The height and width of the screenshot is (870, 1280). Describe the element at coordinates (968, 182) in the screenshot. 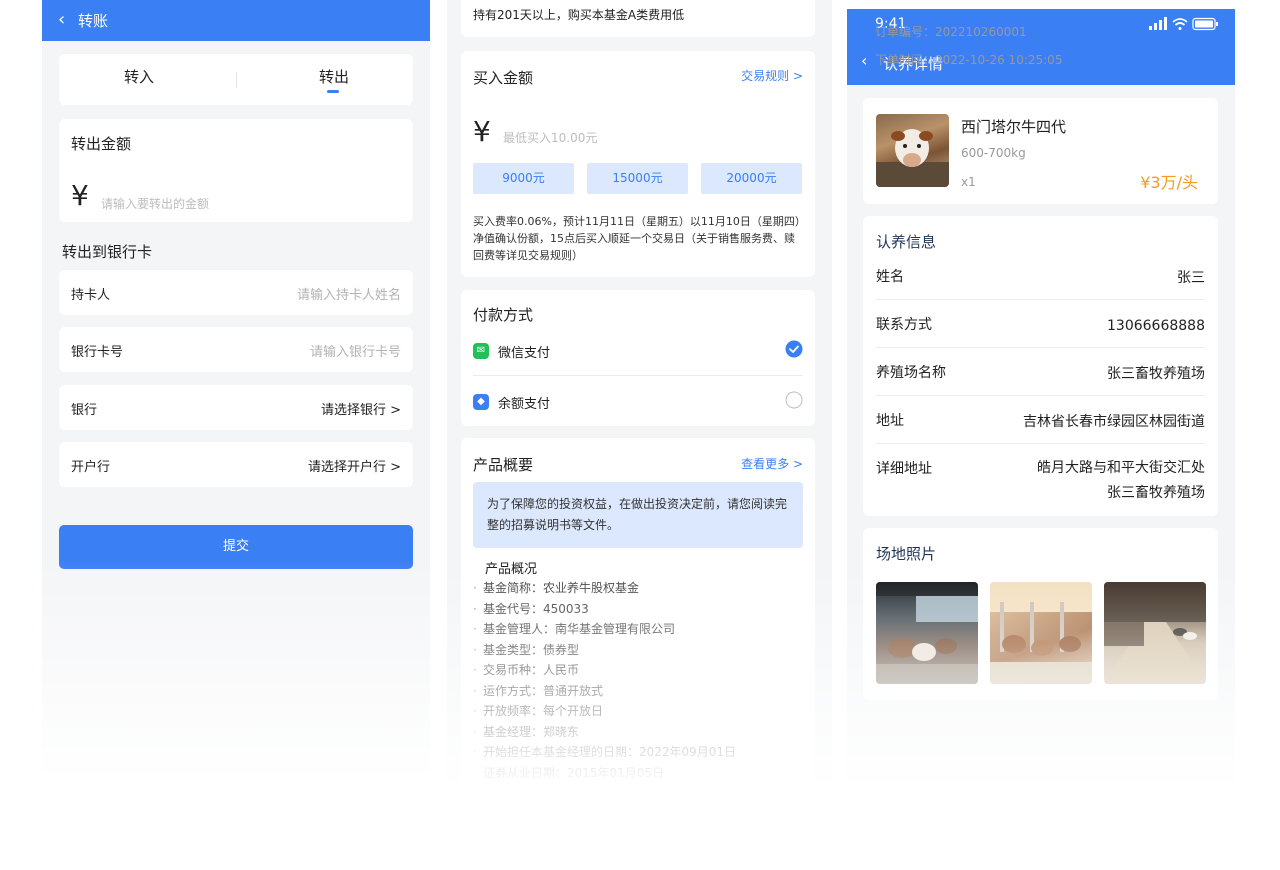

I see `product-quantity: x1` at that location.